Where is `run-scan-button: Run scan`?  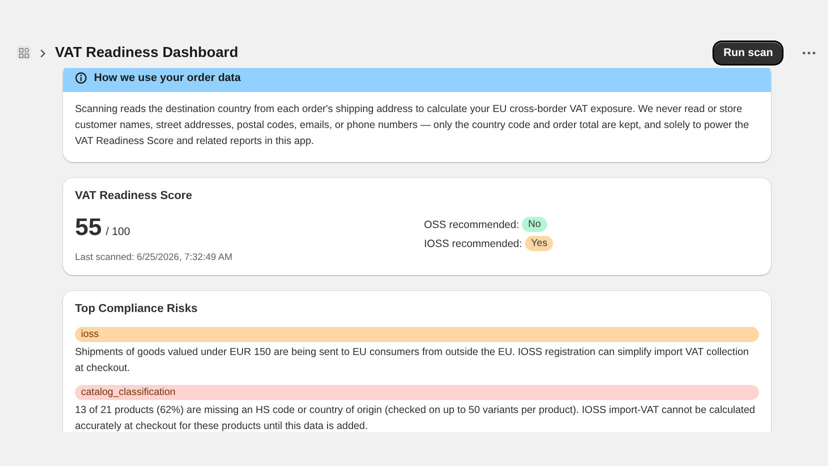 run-scan-button: Run scan is located at coordinates (748, 53).